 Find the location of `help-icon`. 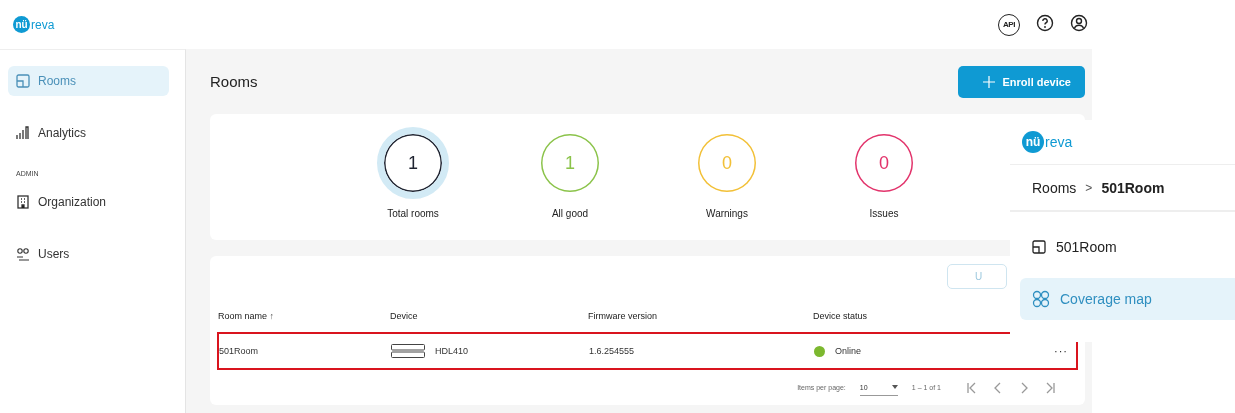

help-icon is located at coordinates (1045, 22).